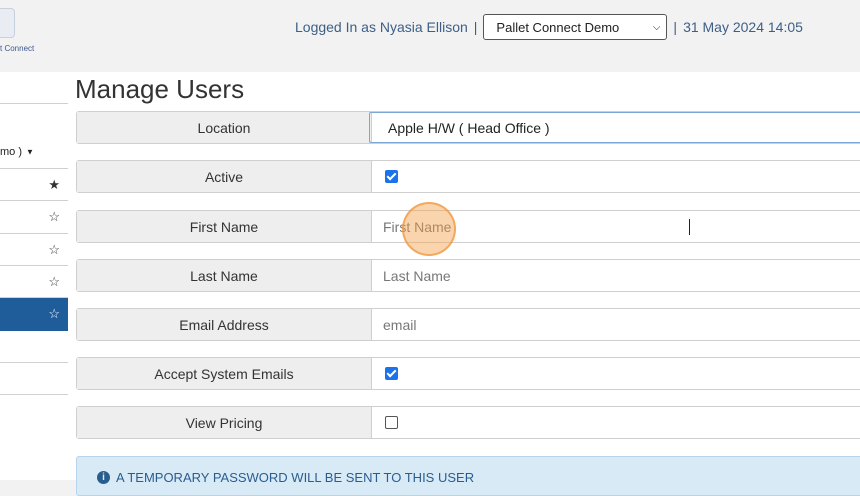  I want to click on view-pricing-checkbox, so click(391, 422).